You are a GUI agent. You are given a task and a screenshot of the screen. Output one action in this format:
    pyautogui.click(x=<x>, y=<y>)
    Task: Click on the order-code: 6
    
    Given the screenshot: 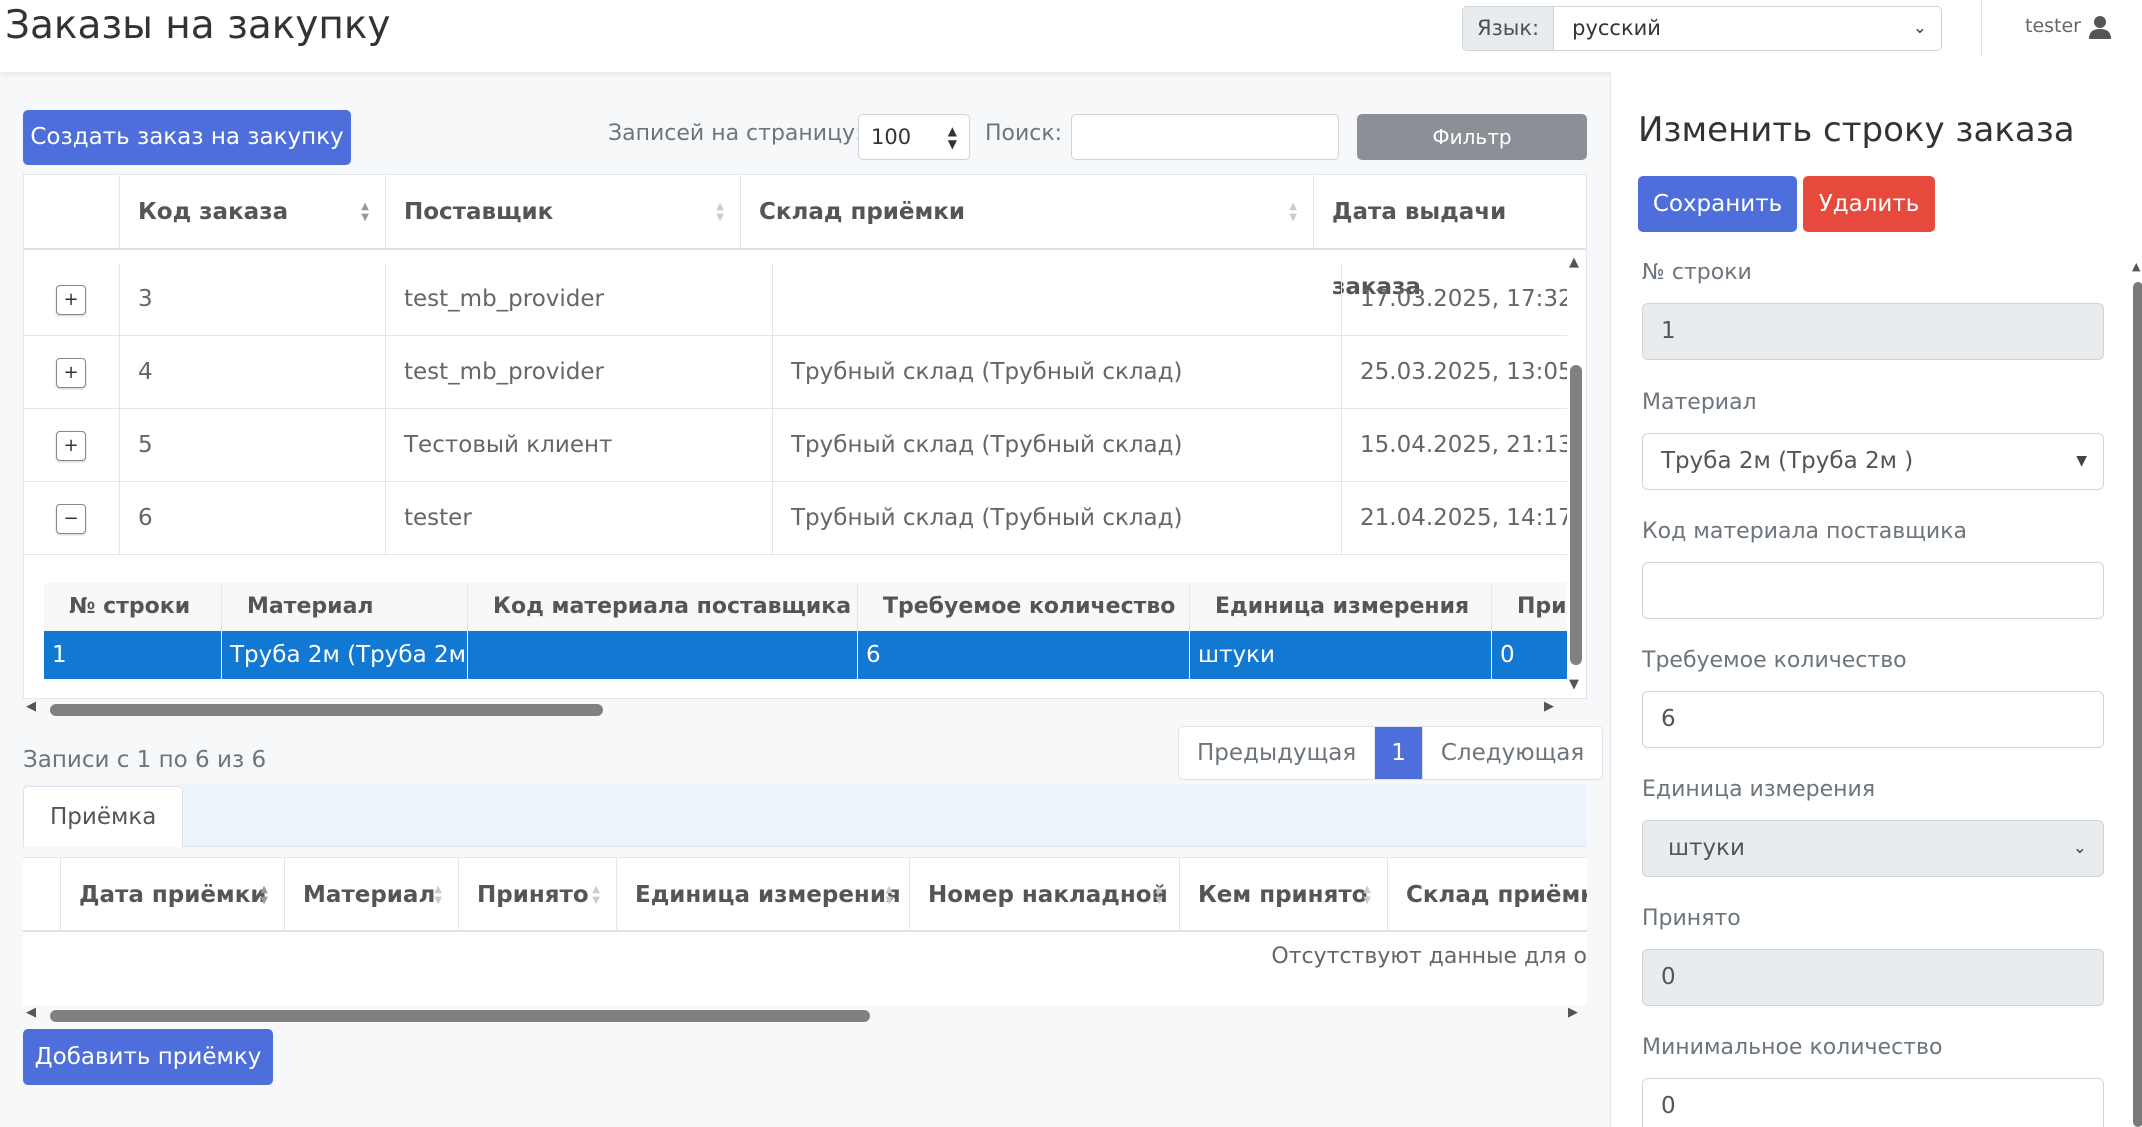 What is the action you would take?
    pyautogui.click(x=253, y=518)
    